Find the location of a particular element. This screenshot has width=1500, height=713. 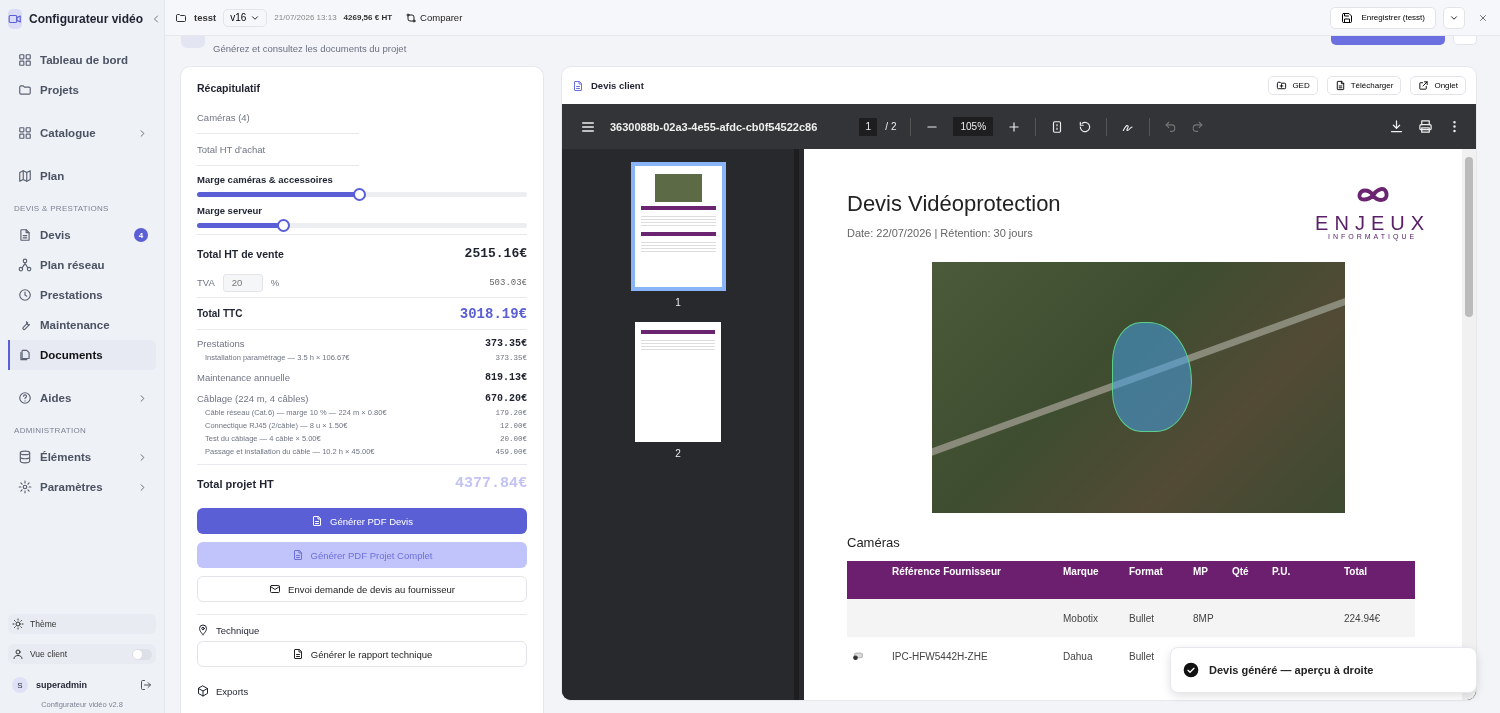

column-header: Référence Fournisseur is located at coordinates (947, 571).